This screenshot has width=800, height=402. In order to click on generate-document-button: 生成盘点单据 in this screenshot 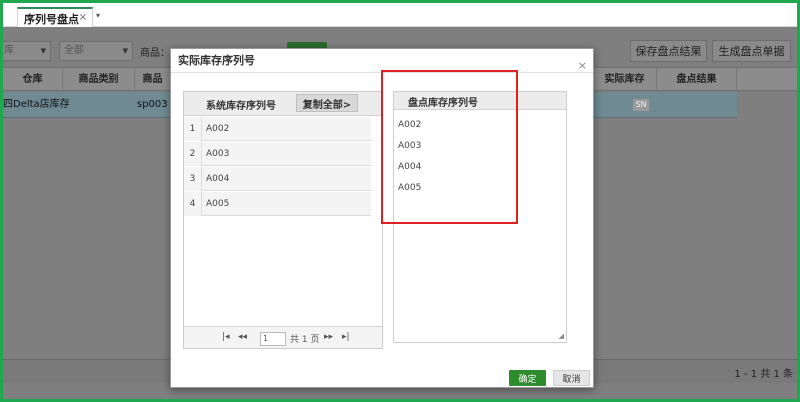, I will do `click(751, 51)`.